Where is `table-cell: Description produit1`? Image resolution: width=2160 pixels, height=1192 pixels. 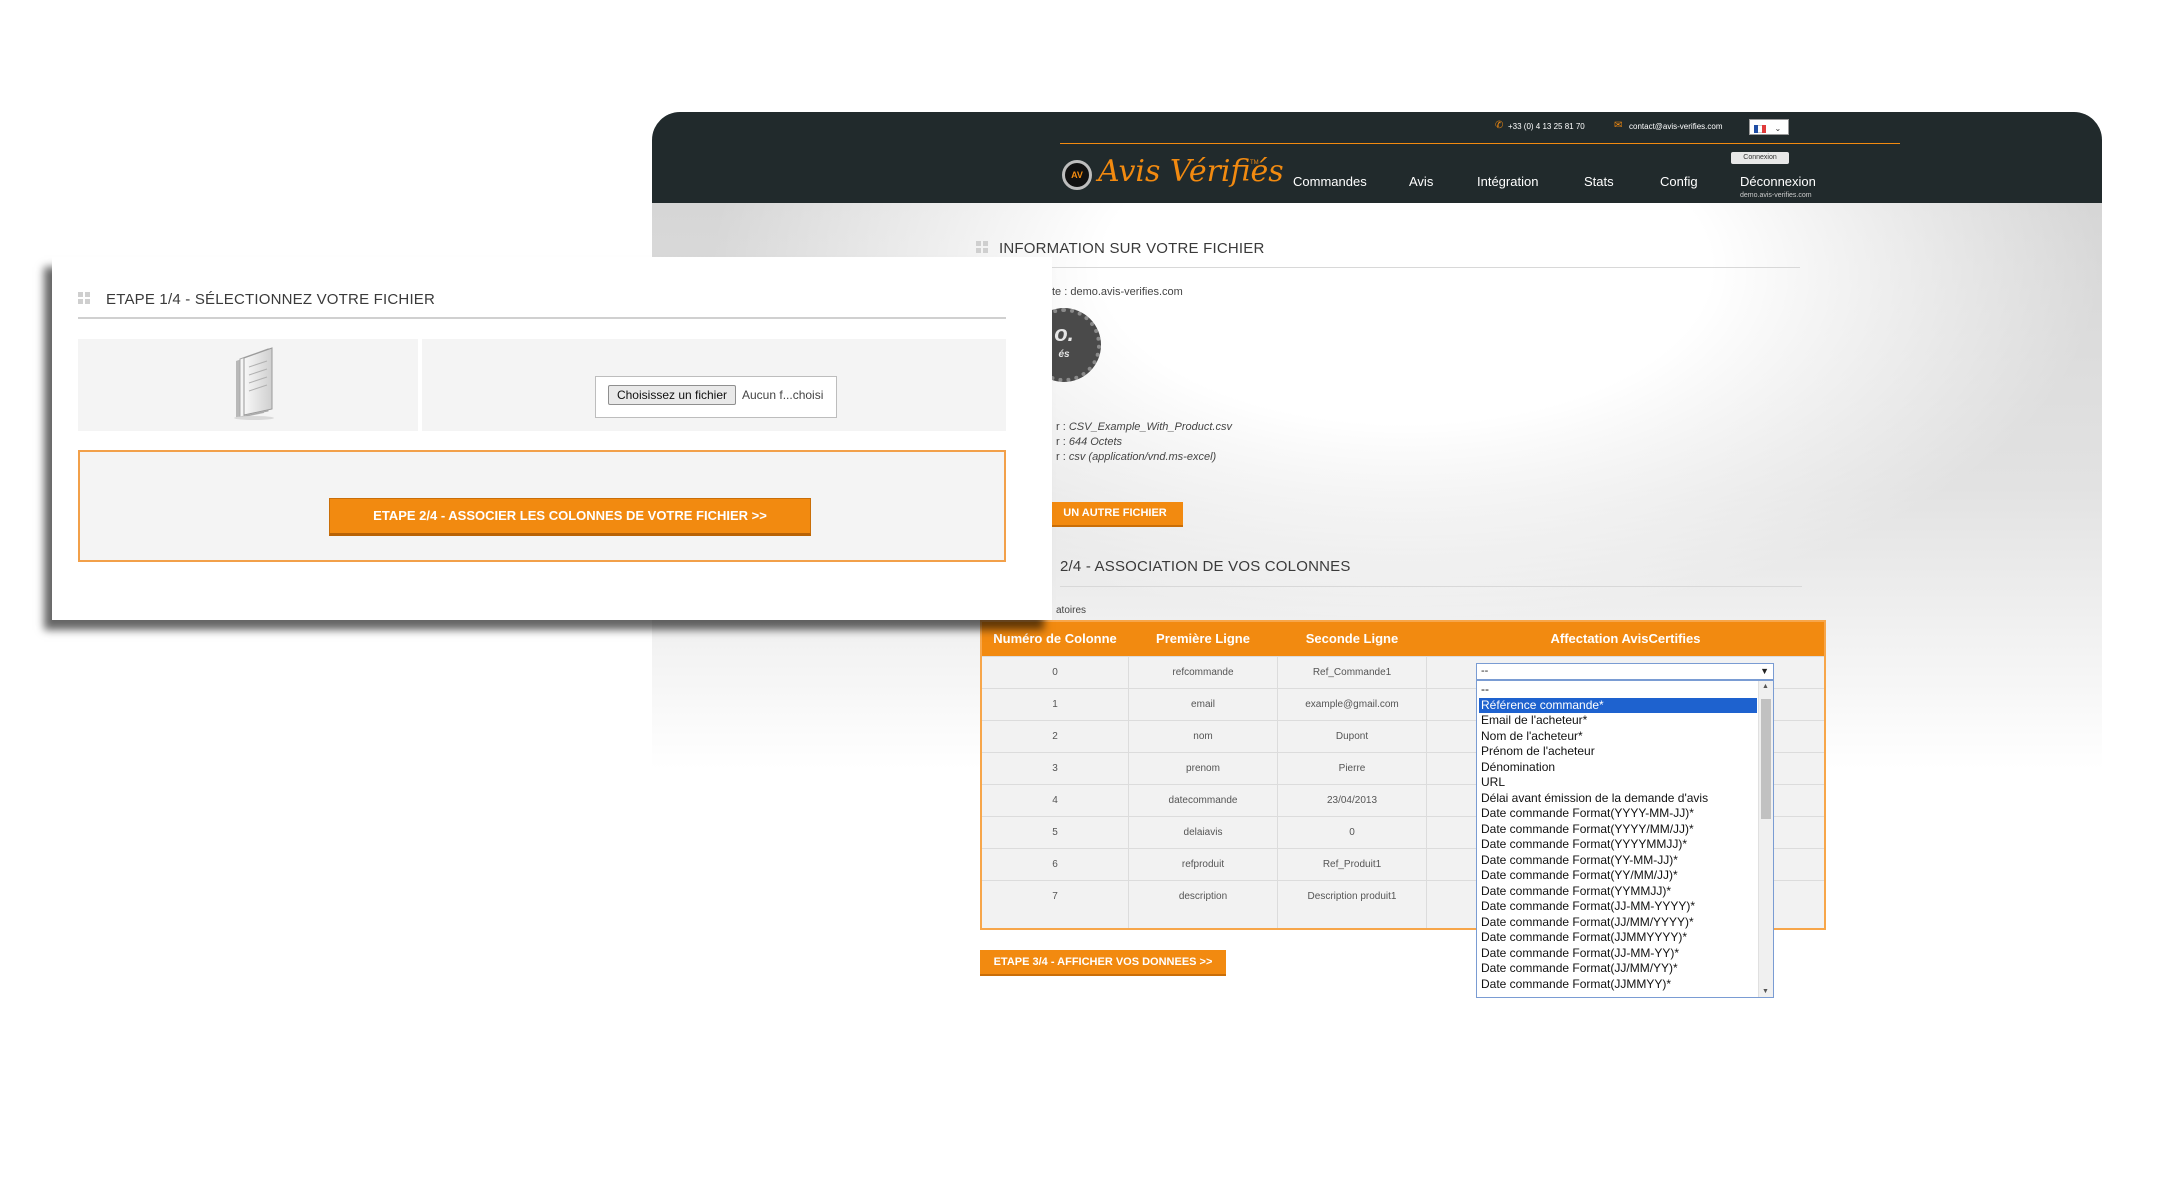 table-cell: Description produit1 is located at coordinates (1352, 896).